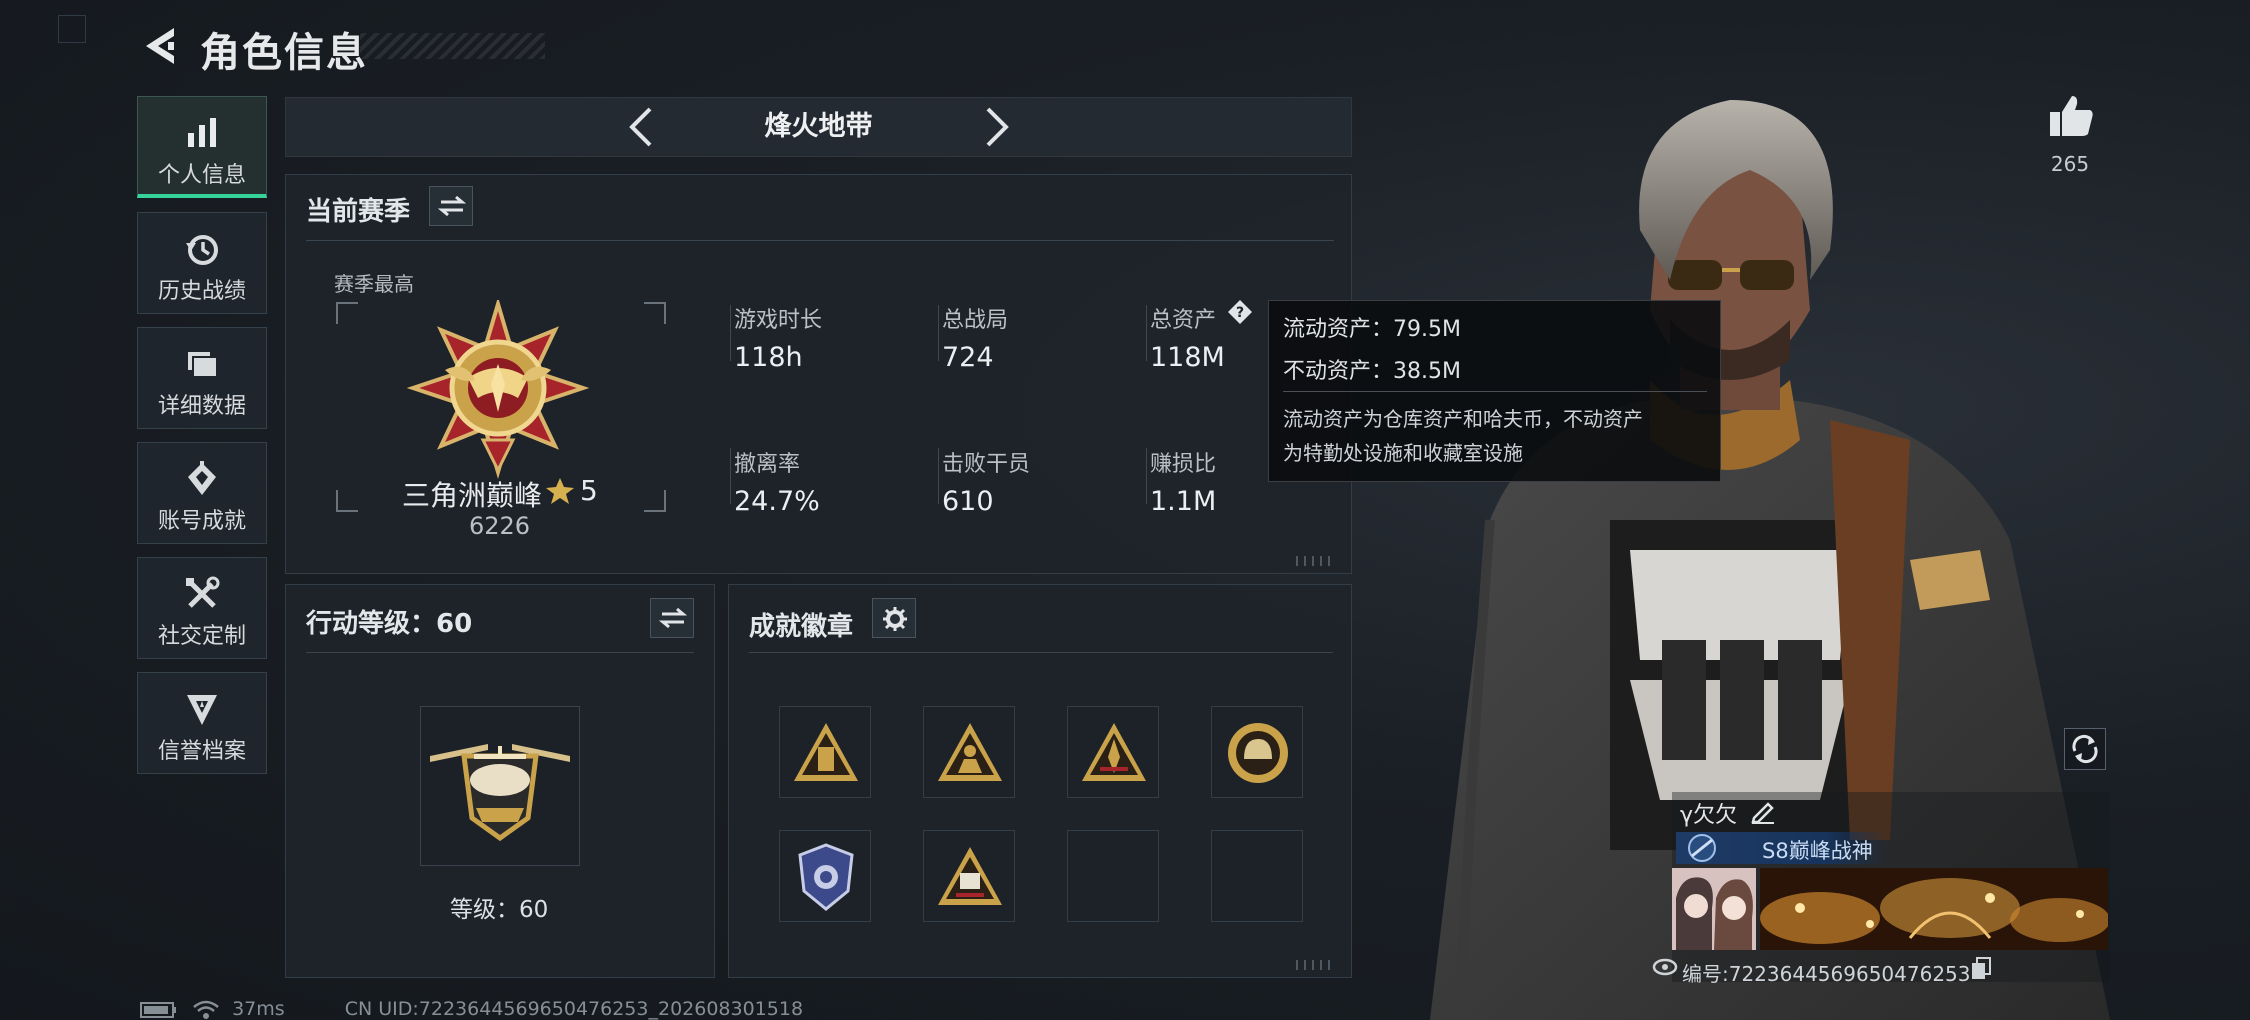 The width and height of the screenshot is (2250, 1020). What do you see at coordinates (1403, 453) in the screenshot?
I see `tooltip-description-line2: 为特勤处设施和收藏室设施` at bounding box center [1403, 453].